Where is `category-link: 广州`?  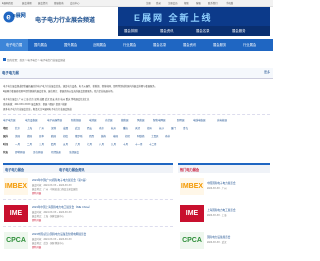
category-link: 广州 is located at coordinates (41, 128).